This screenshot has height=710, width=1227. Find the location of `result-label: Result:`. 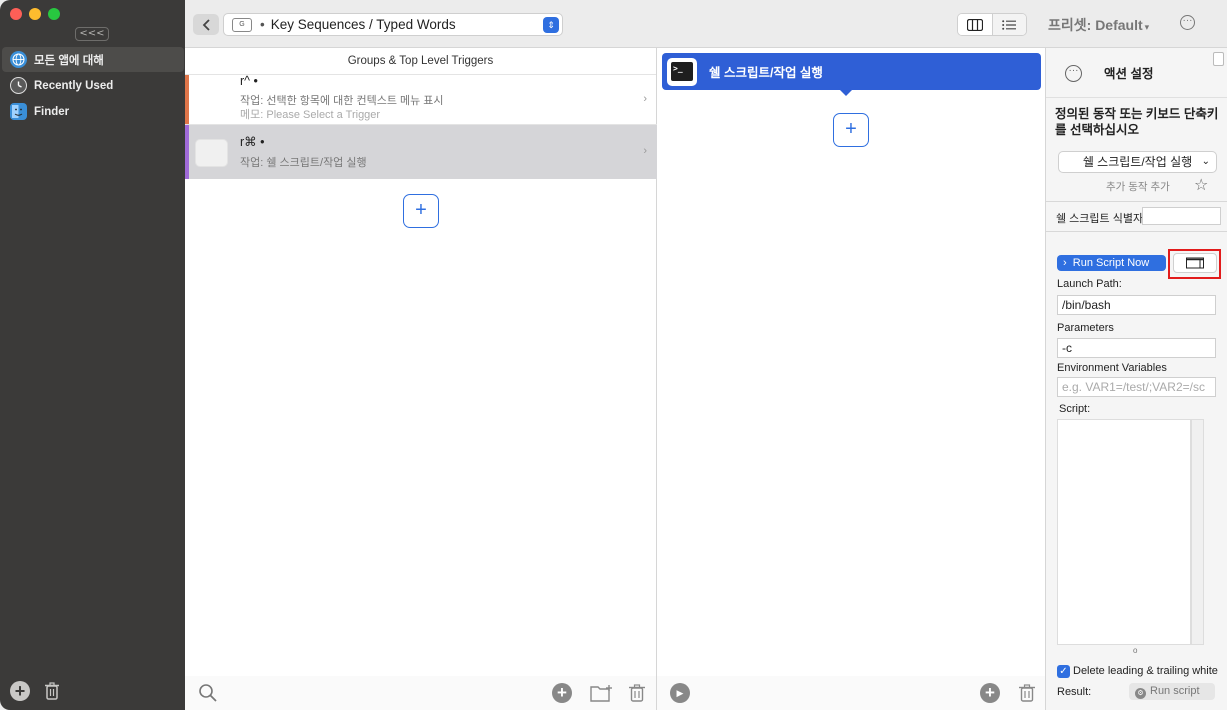

result-label: Result: is located at coordinates (1074, 692).